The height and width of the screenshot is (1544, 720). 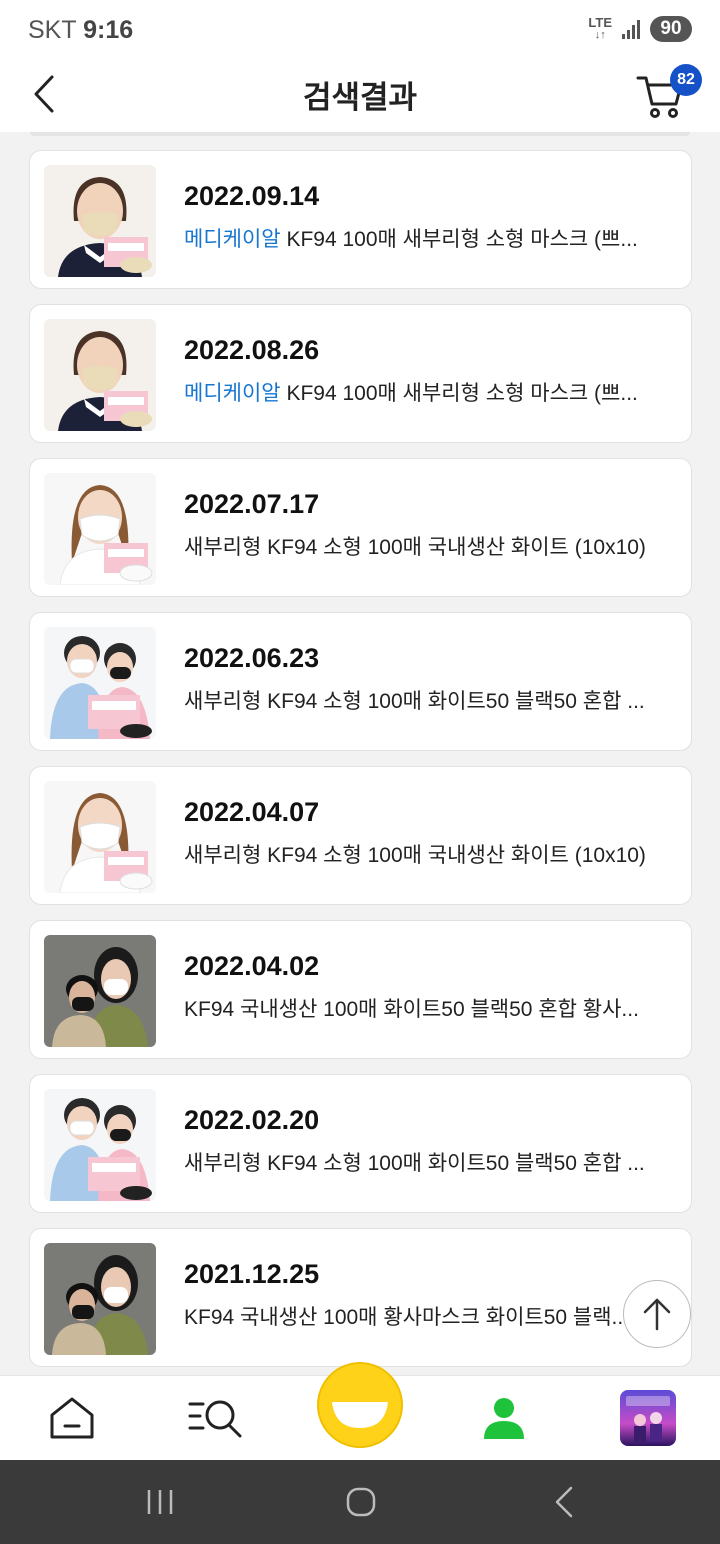 What do you see at coordinates (600, 35) in the screenshot?
I see `data-arrows-icon: ↓↑` at bounding box center [600, 35].